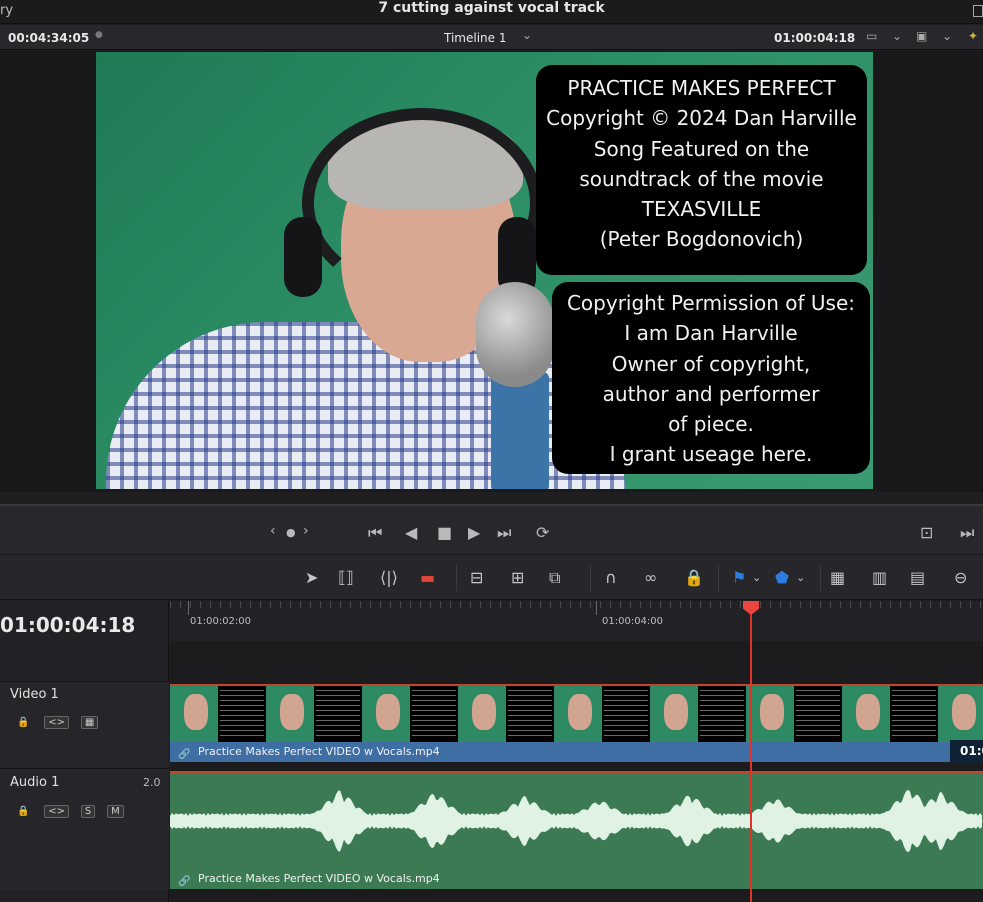 This screenshot has width=983, height=902. What do you see at coordinates (711, 333) in the screenshot?
I see `overlay-line: I am Dan Harville` at bounding box center [711, 333].